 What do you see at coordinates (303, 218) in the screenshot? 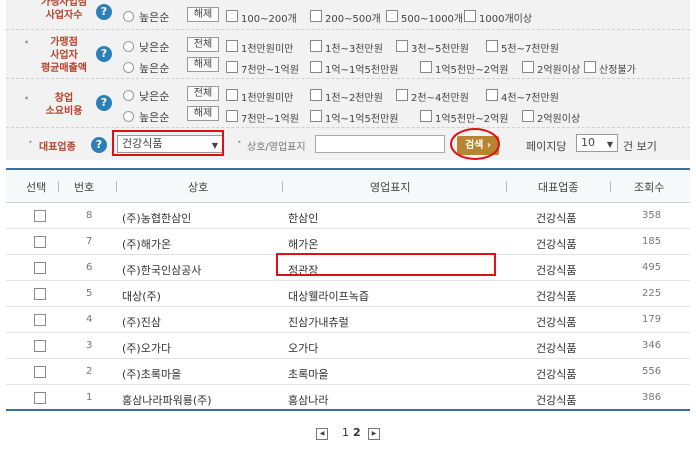
I see `row-brand: 한삼인` at bounding box center [303, 218].